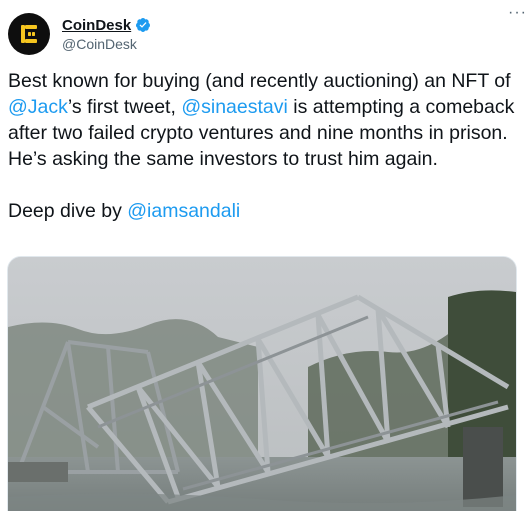 The width and height of the screenshot is (531, 511). What do you see at coordinates (143, 25) in the screenshot?
I see `verified-badge-icon` at bounding box center [143, 25].